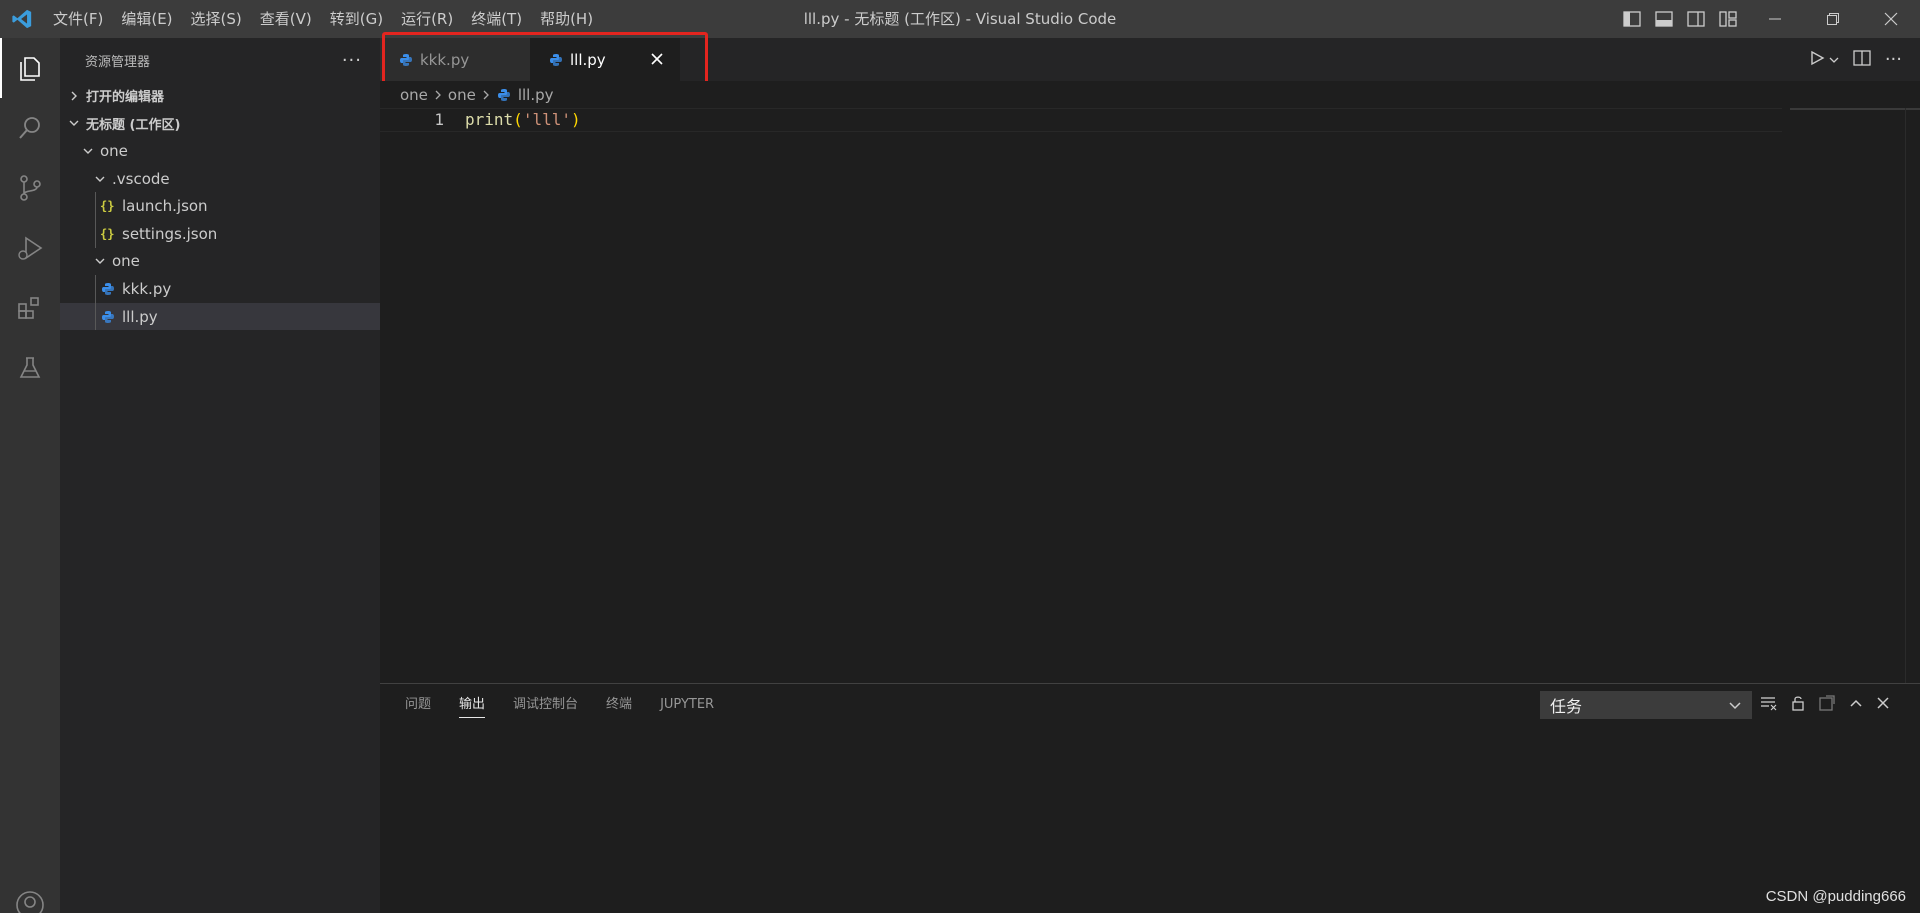  Describe the element at coordinates (1817, 60) in the screenshot. I see `run-python-file-icon` at that location.